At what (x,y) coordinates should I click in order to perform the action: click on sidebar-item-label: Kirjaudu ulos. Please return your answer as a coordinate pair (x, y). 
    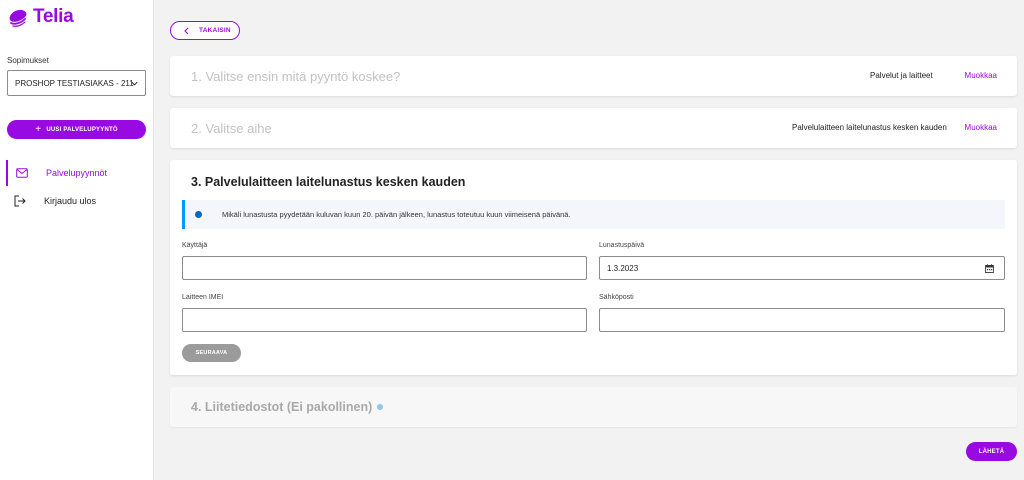
    Looking at the image, I should click on (70, 201).